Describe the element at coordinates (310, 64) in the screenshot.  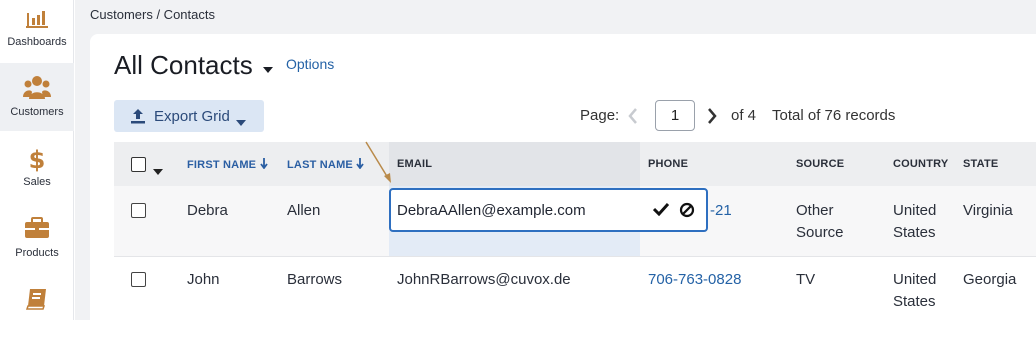
I see `options-link: Options` at that location.